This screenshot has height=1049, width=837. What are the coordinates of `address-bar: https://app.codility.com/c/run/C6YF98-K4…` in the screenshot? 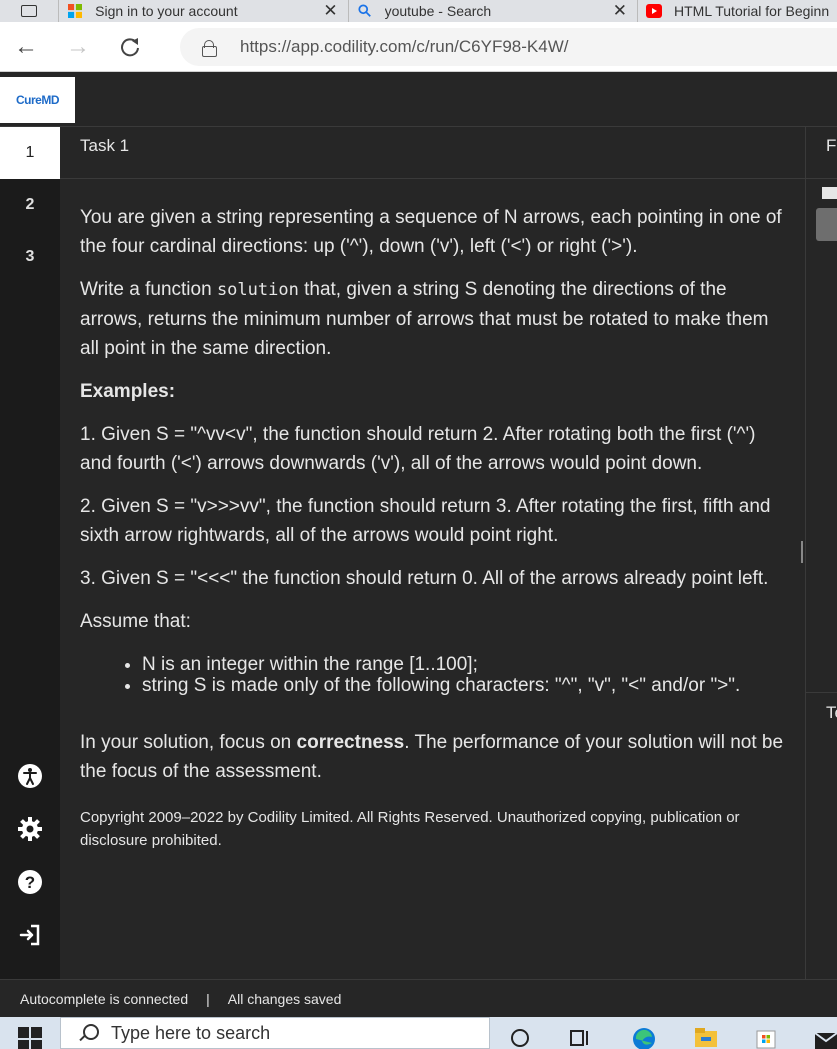 It's located at (508, 47).